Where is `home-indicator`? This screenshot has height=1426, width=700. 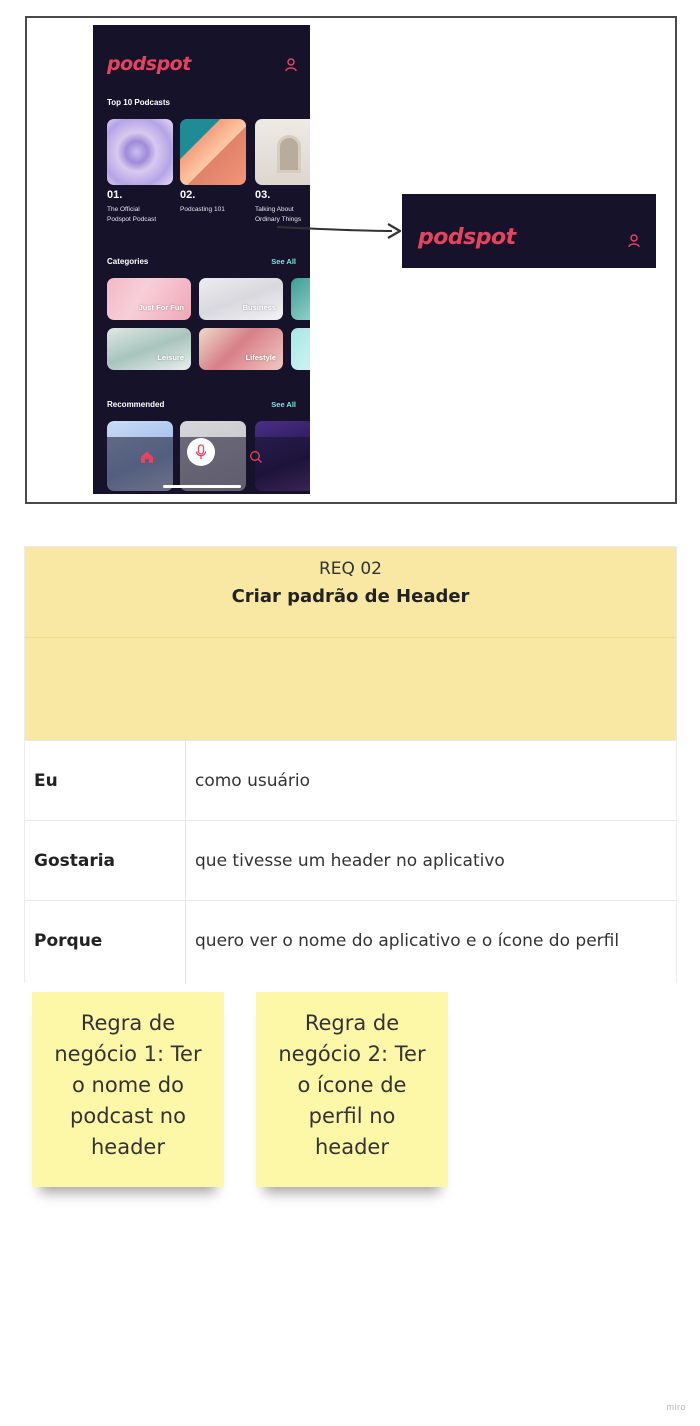 home-indicator is located at coordinates (202, 486).